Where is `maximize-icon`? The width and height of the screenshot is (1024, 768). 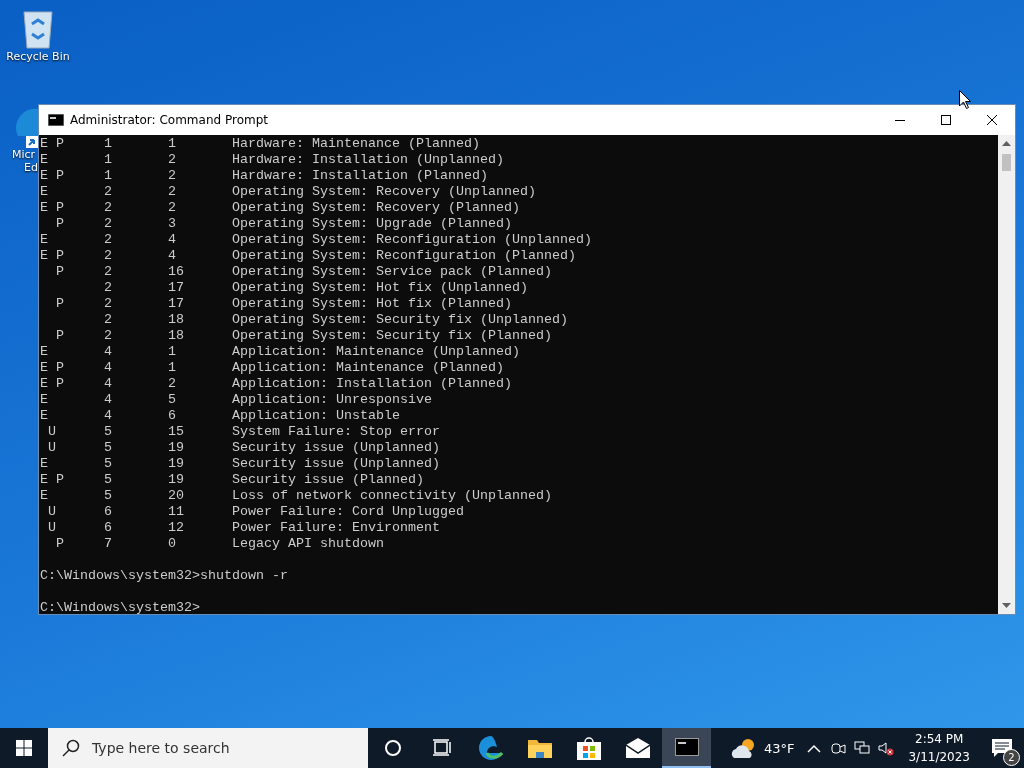
maximize-icon is located at coordinates (946, 120).